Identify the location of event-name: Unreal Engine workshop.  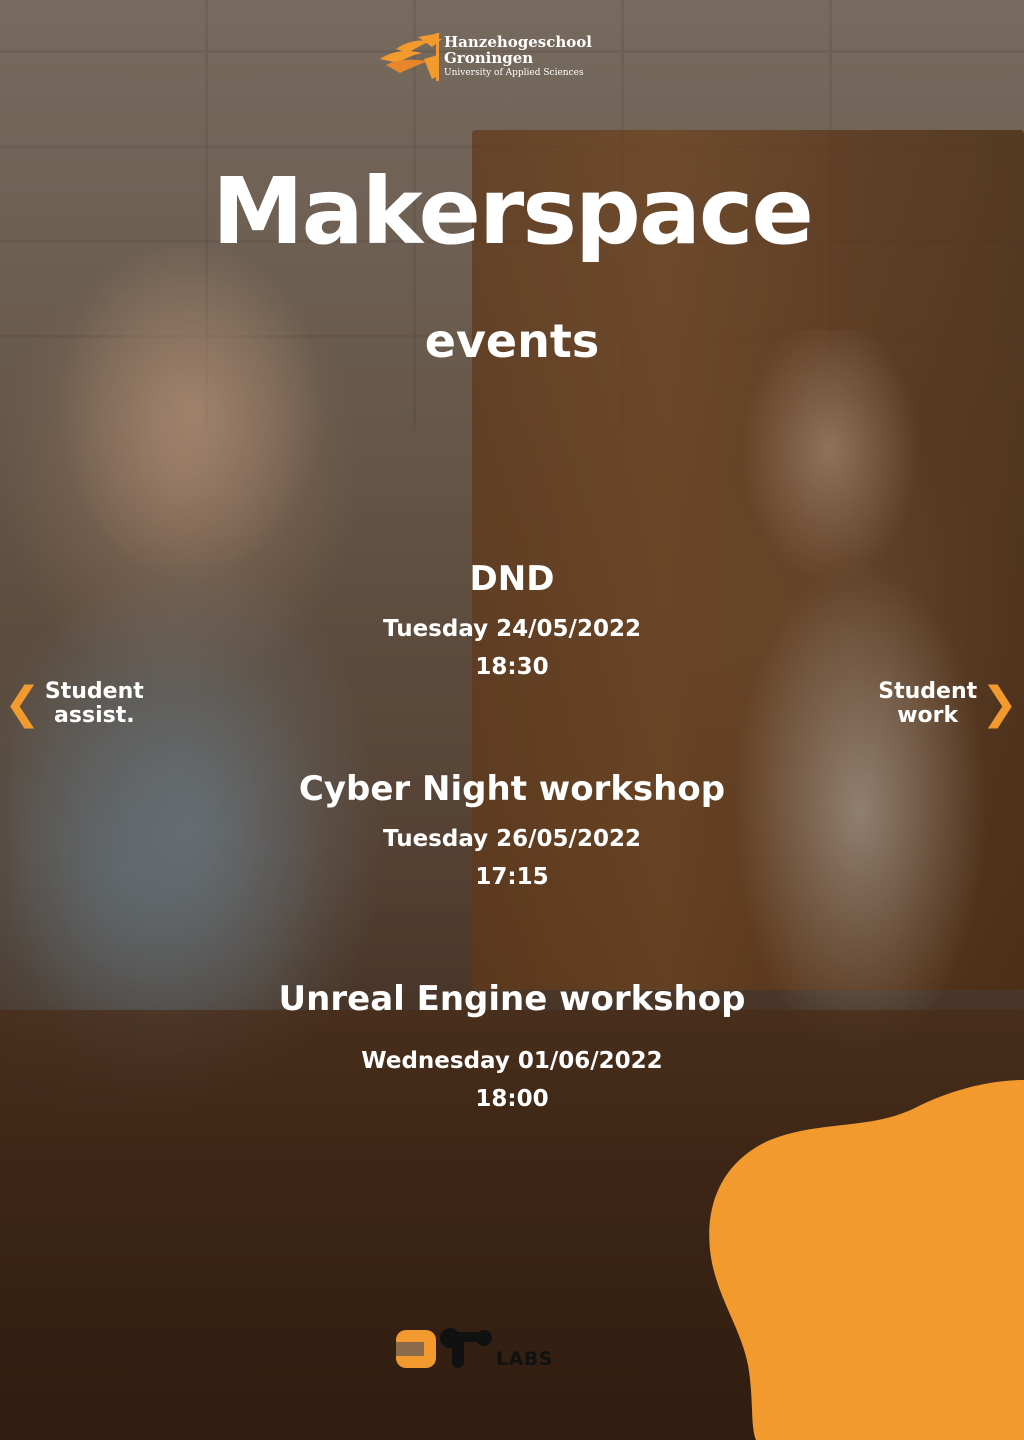
(512, 999).